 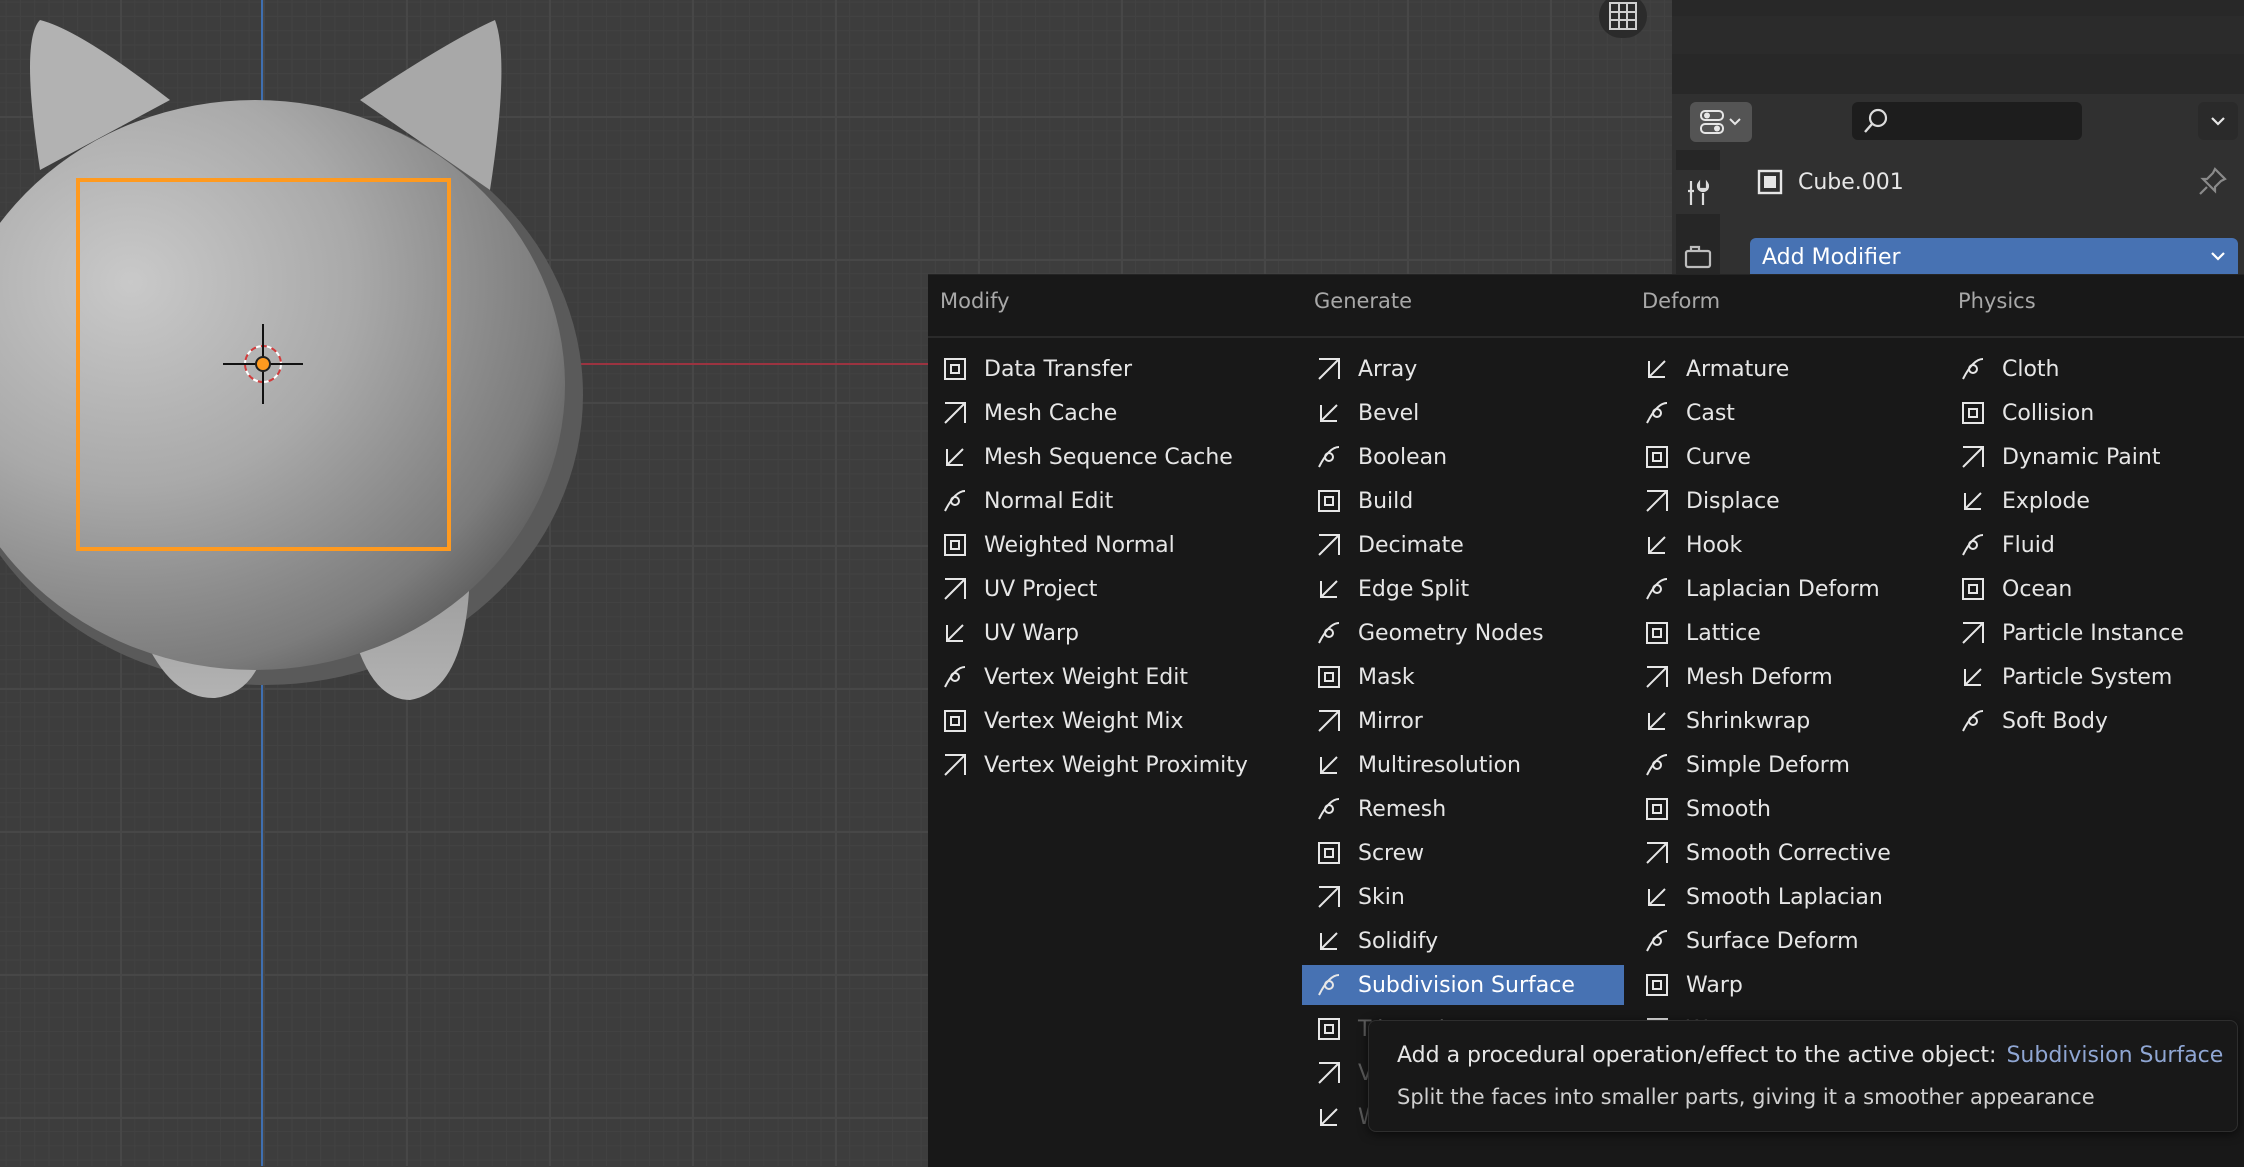 What do you see at coordinates (2095, 501) in the screenshot?
I see `menu-item-explode: Explode` at bounding box center [2095, 501].